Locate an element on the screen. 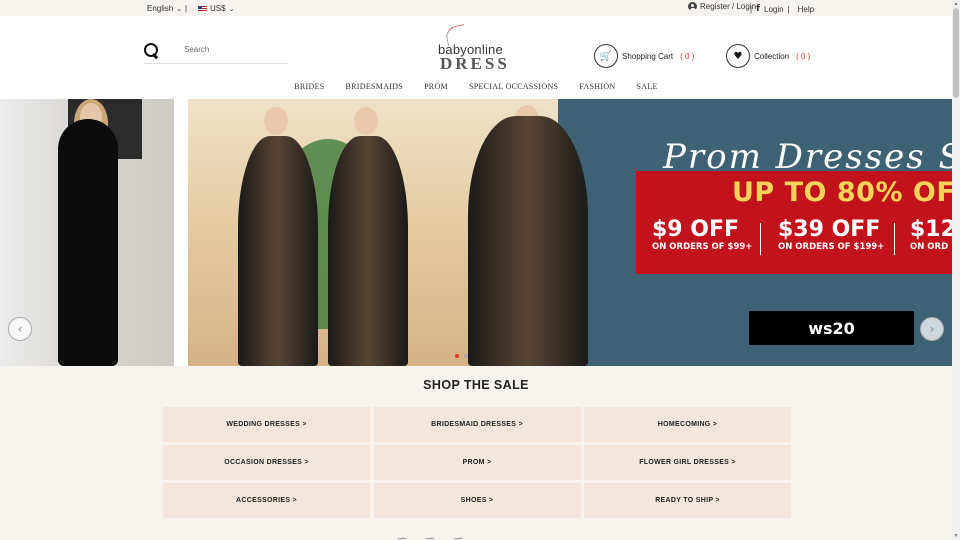 The width and height of the screenshot is (960, 540). heart-icon: ♥ is located at coordinates (738, 56).